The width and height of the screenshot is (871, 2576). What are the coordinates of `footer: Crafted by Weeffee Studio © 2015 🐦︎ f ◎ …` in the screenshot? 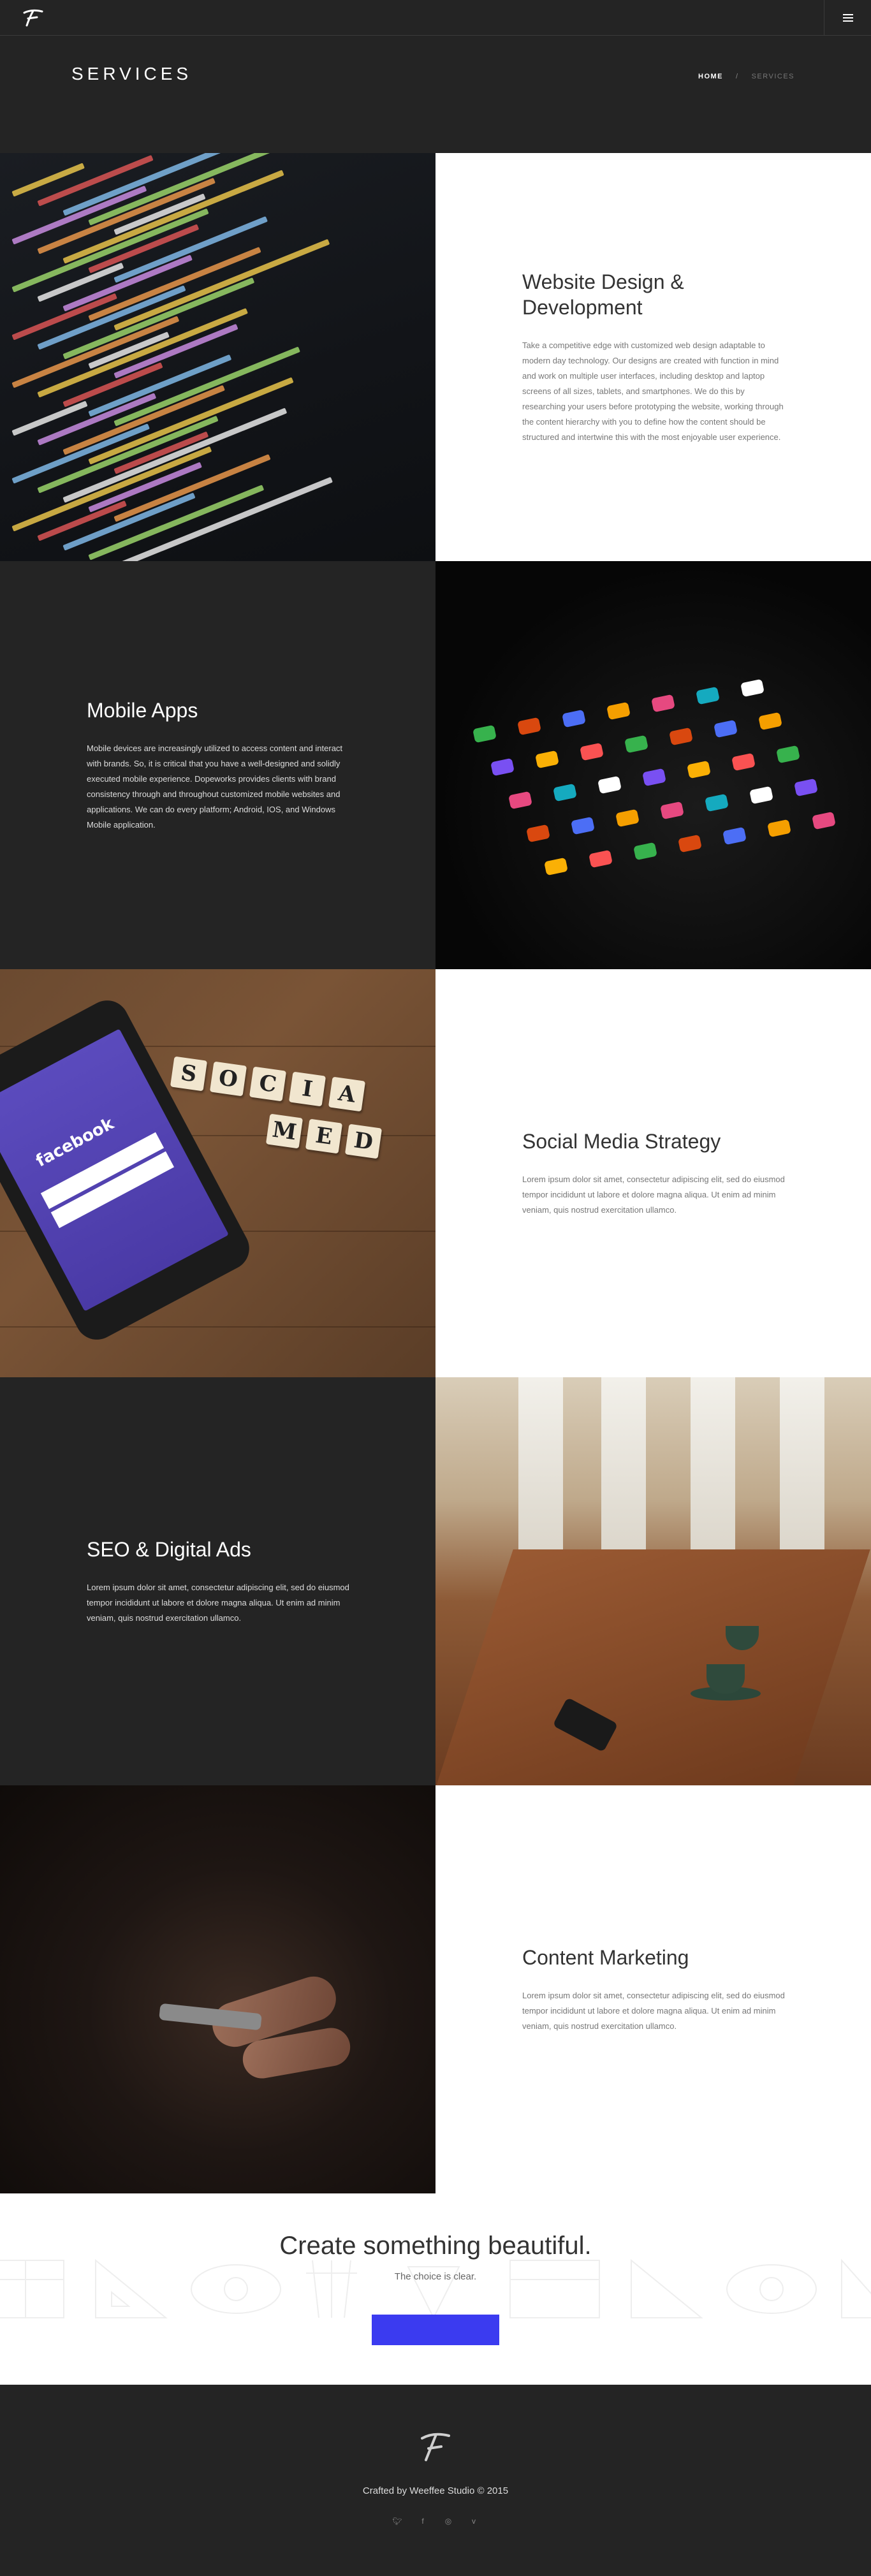 It's located at (435, 2480).